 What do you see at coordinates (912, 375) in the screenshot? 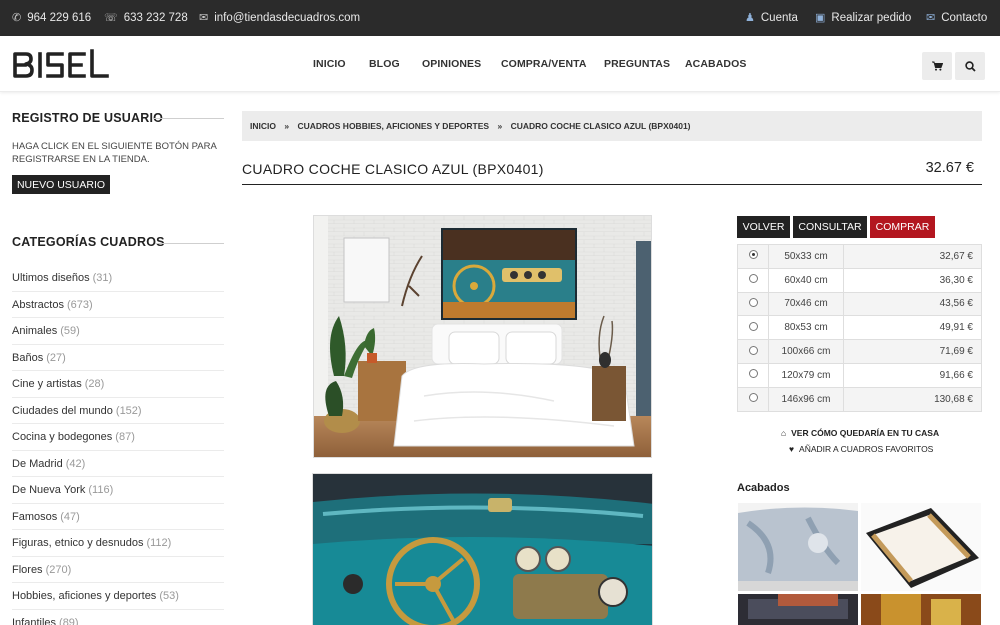
I see `size-price: 91,66 €` at bounding box center [912, 375].